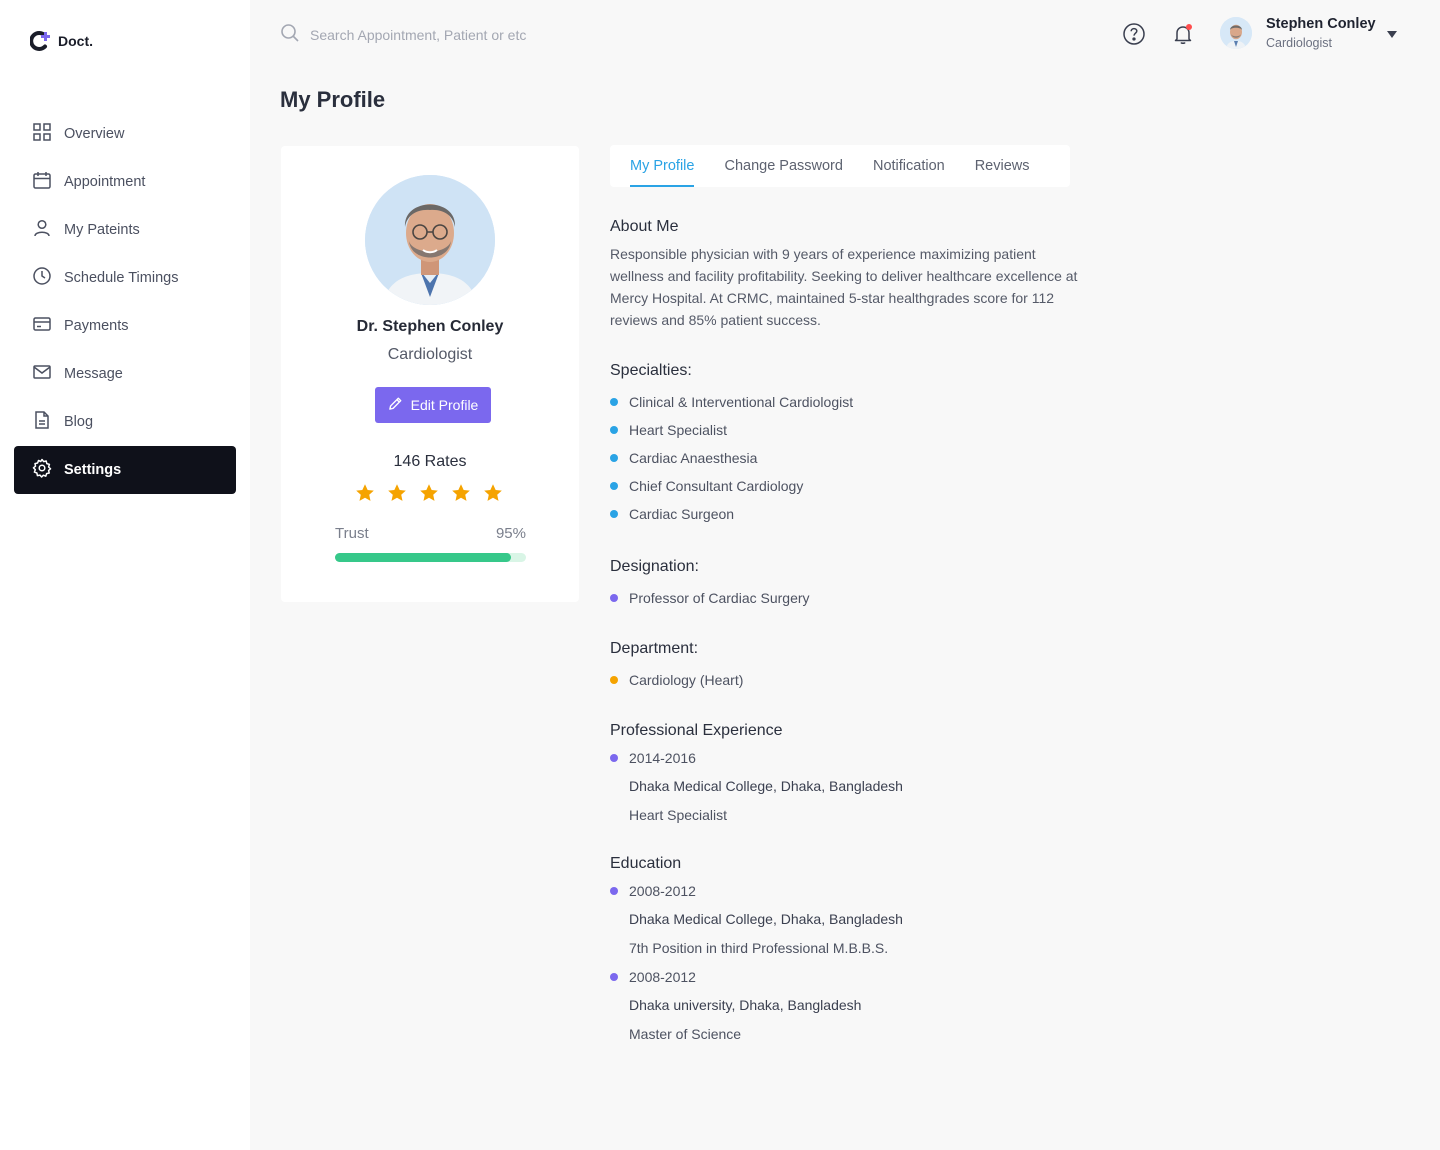  I want to click on tab-notification: Notification, so click(909, 166).